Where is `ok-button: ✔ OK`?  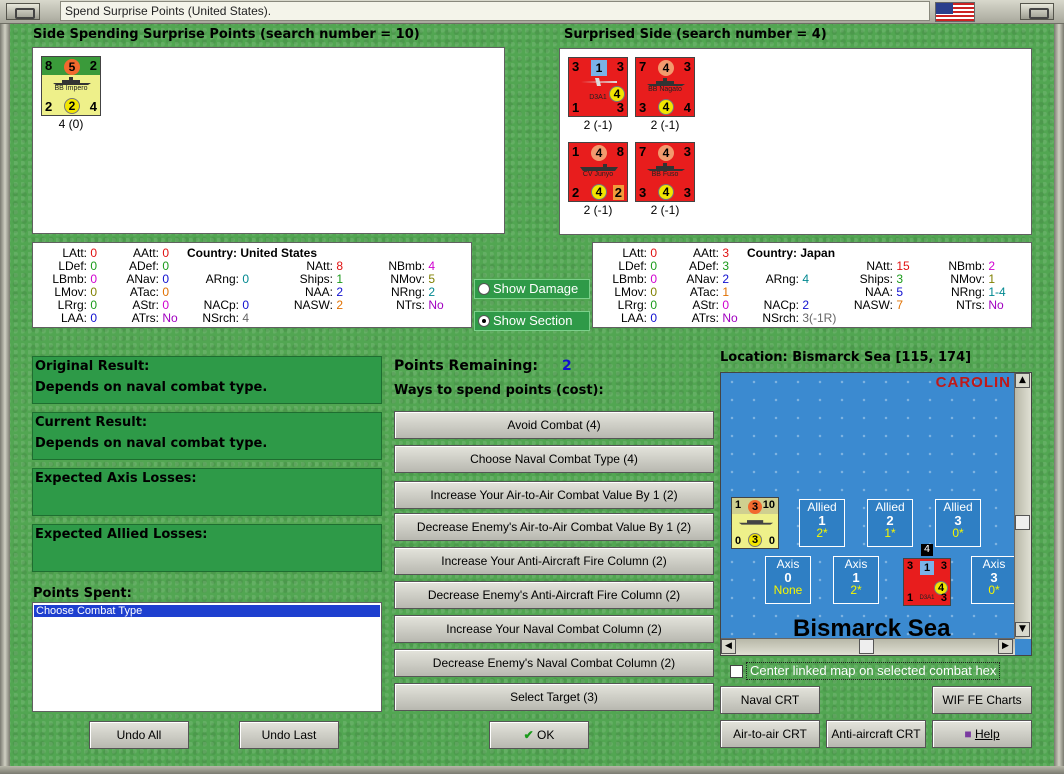
ok-button: ✔ OK is located at coordinates (539, 735).